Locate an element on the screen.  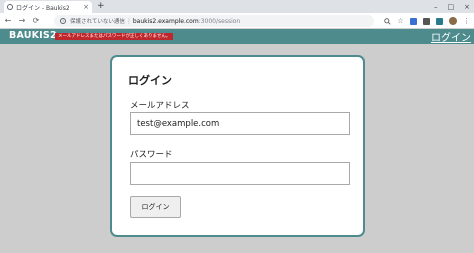
password-field is located at coordinates (240, 173).